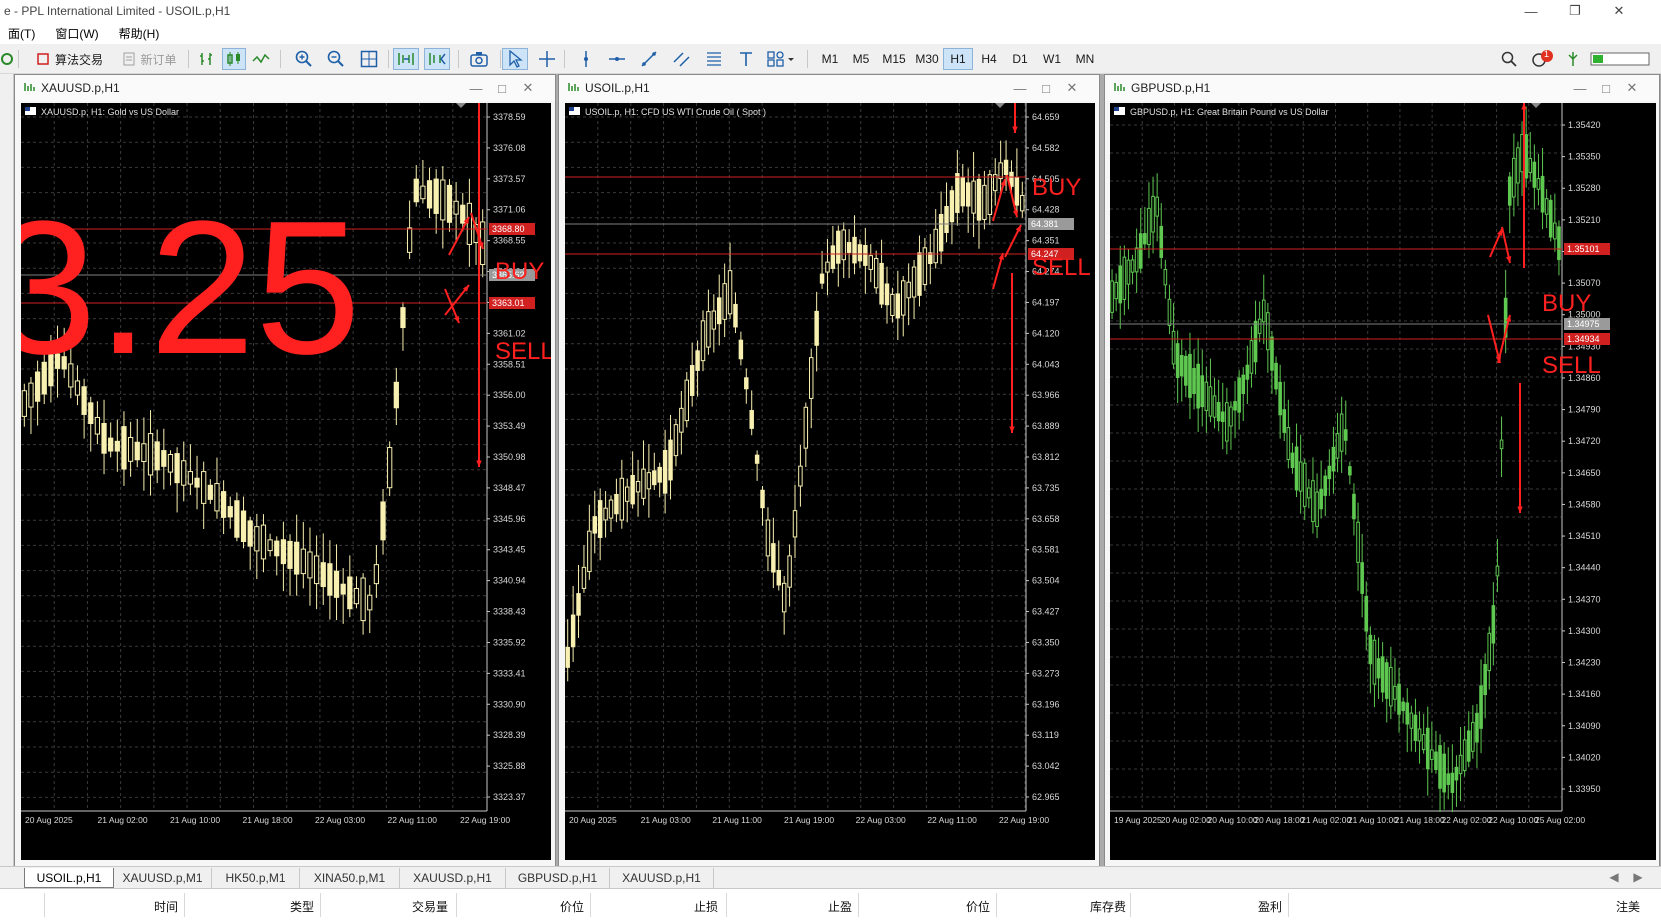 This screenshot has height=920, width=1661. I want to click on menu-window: 窗口(W), so click(78, 33).